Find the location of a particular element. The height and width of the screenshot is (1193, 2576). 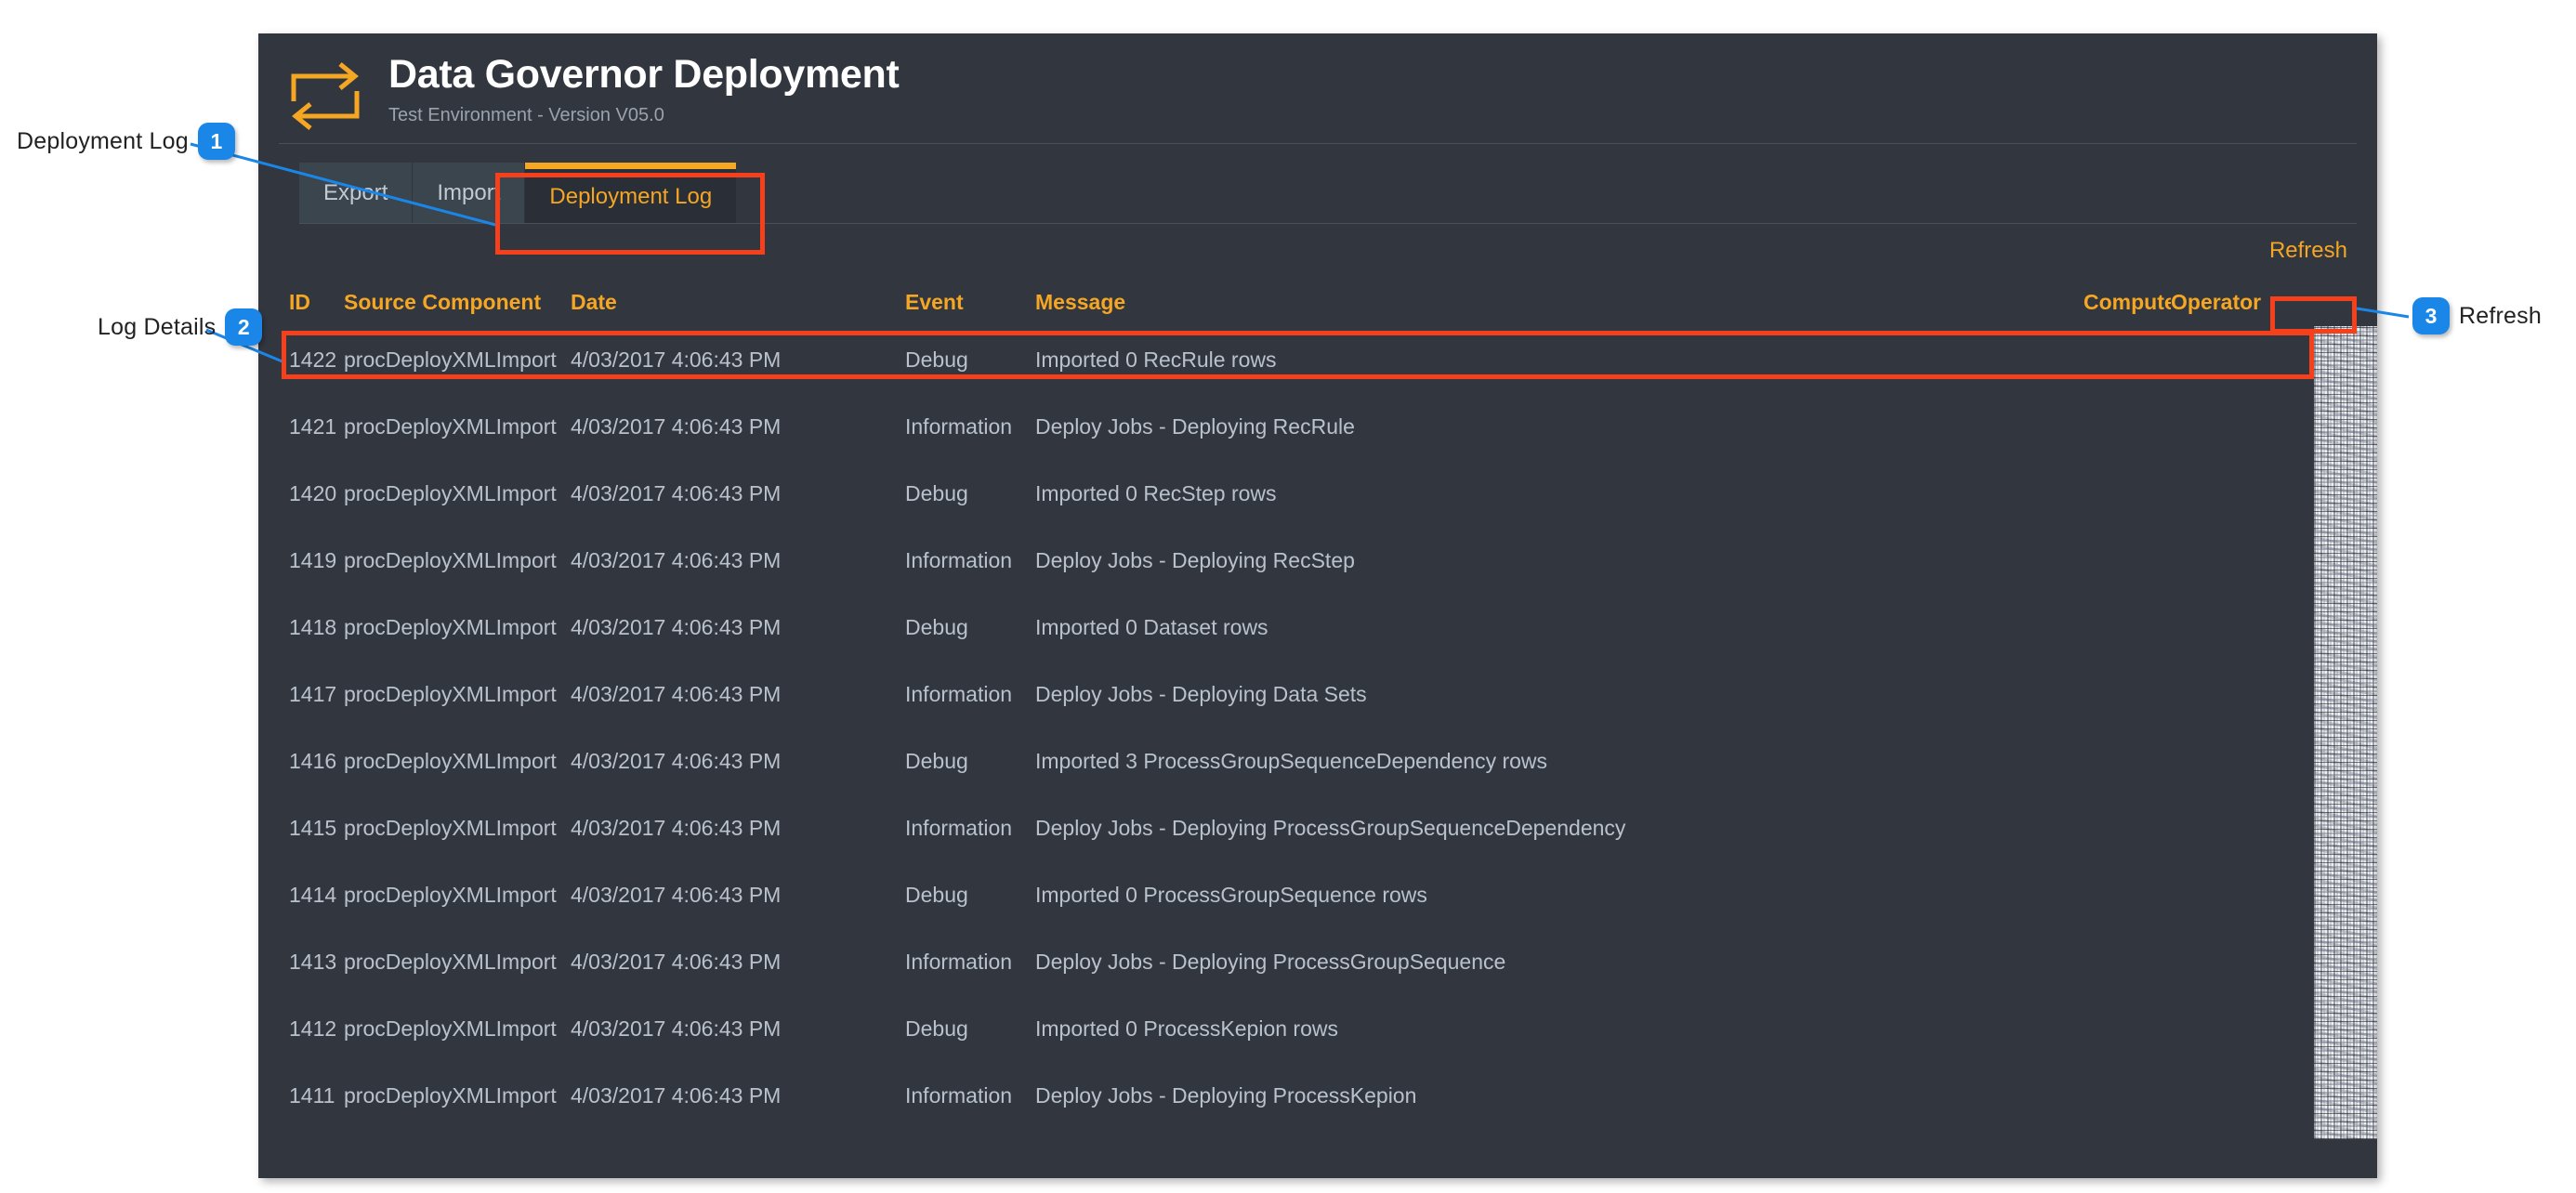

refresh-button: Refresh is located at coordinates (2308, 251).